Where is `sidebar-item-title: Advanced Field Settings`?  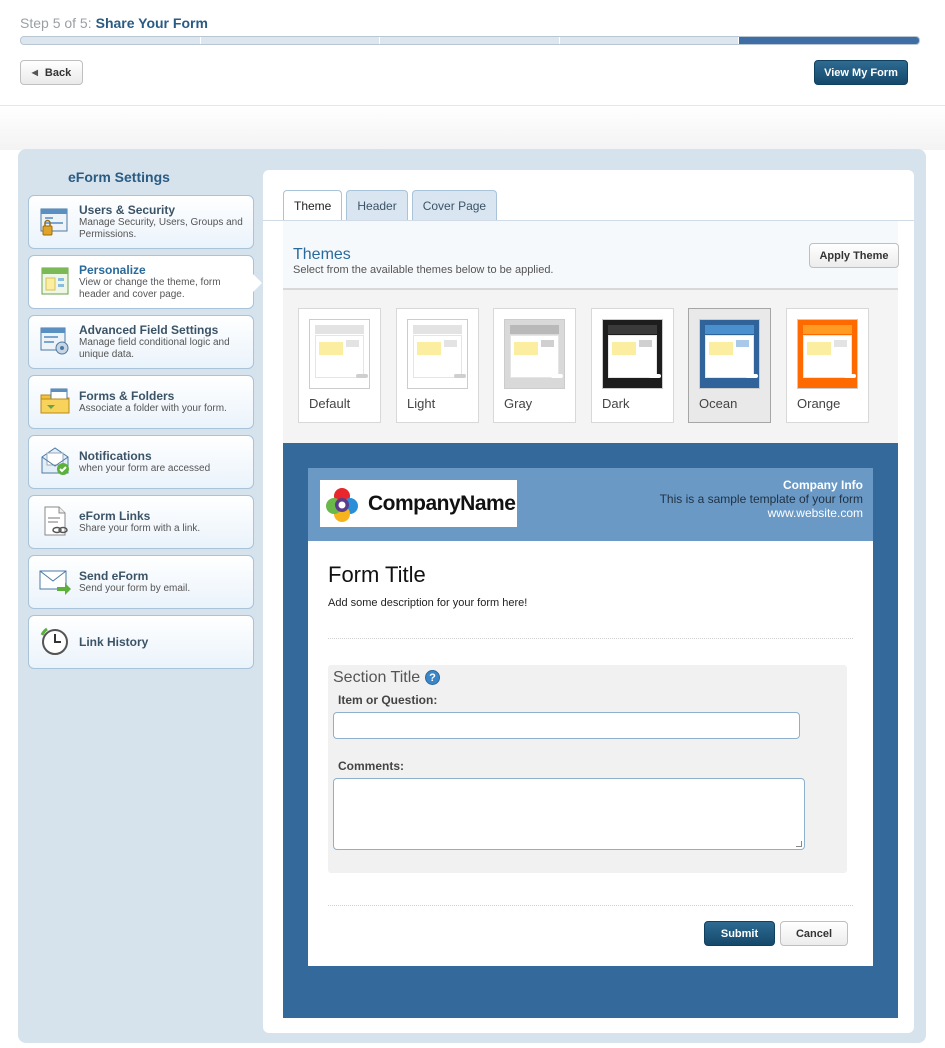 sidebar-item-title: Advanced Field Settings is located at coordinates (149, 330).